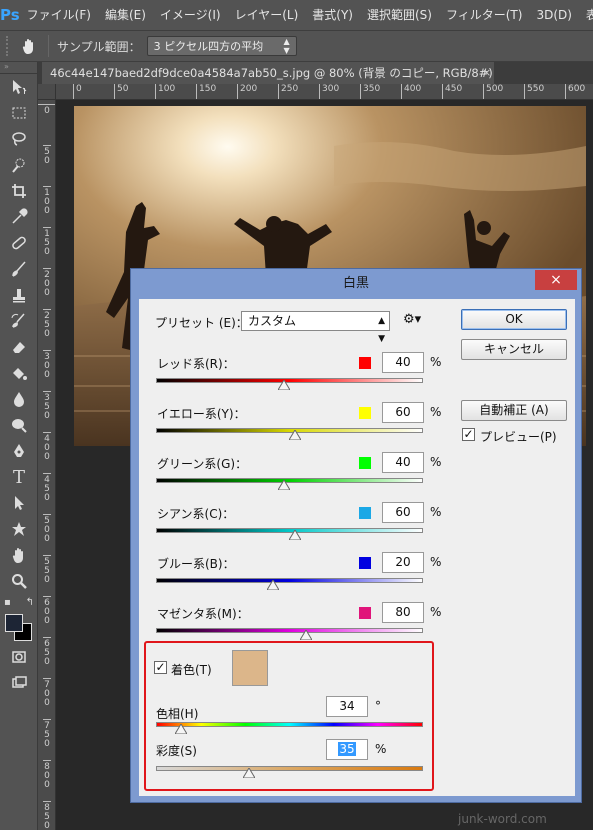 Image resolution: width=593 pixels, height=830 pixels. What do you see at coordinates (19, 87) in the screenshot?
I see `move-tool-icon` at bounding box center [19, 87].